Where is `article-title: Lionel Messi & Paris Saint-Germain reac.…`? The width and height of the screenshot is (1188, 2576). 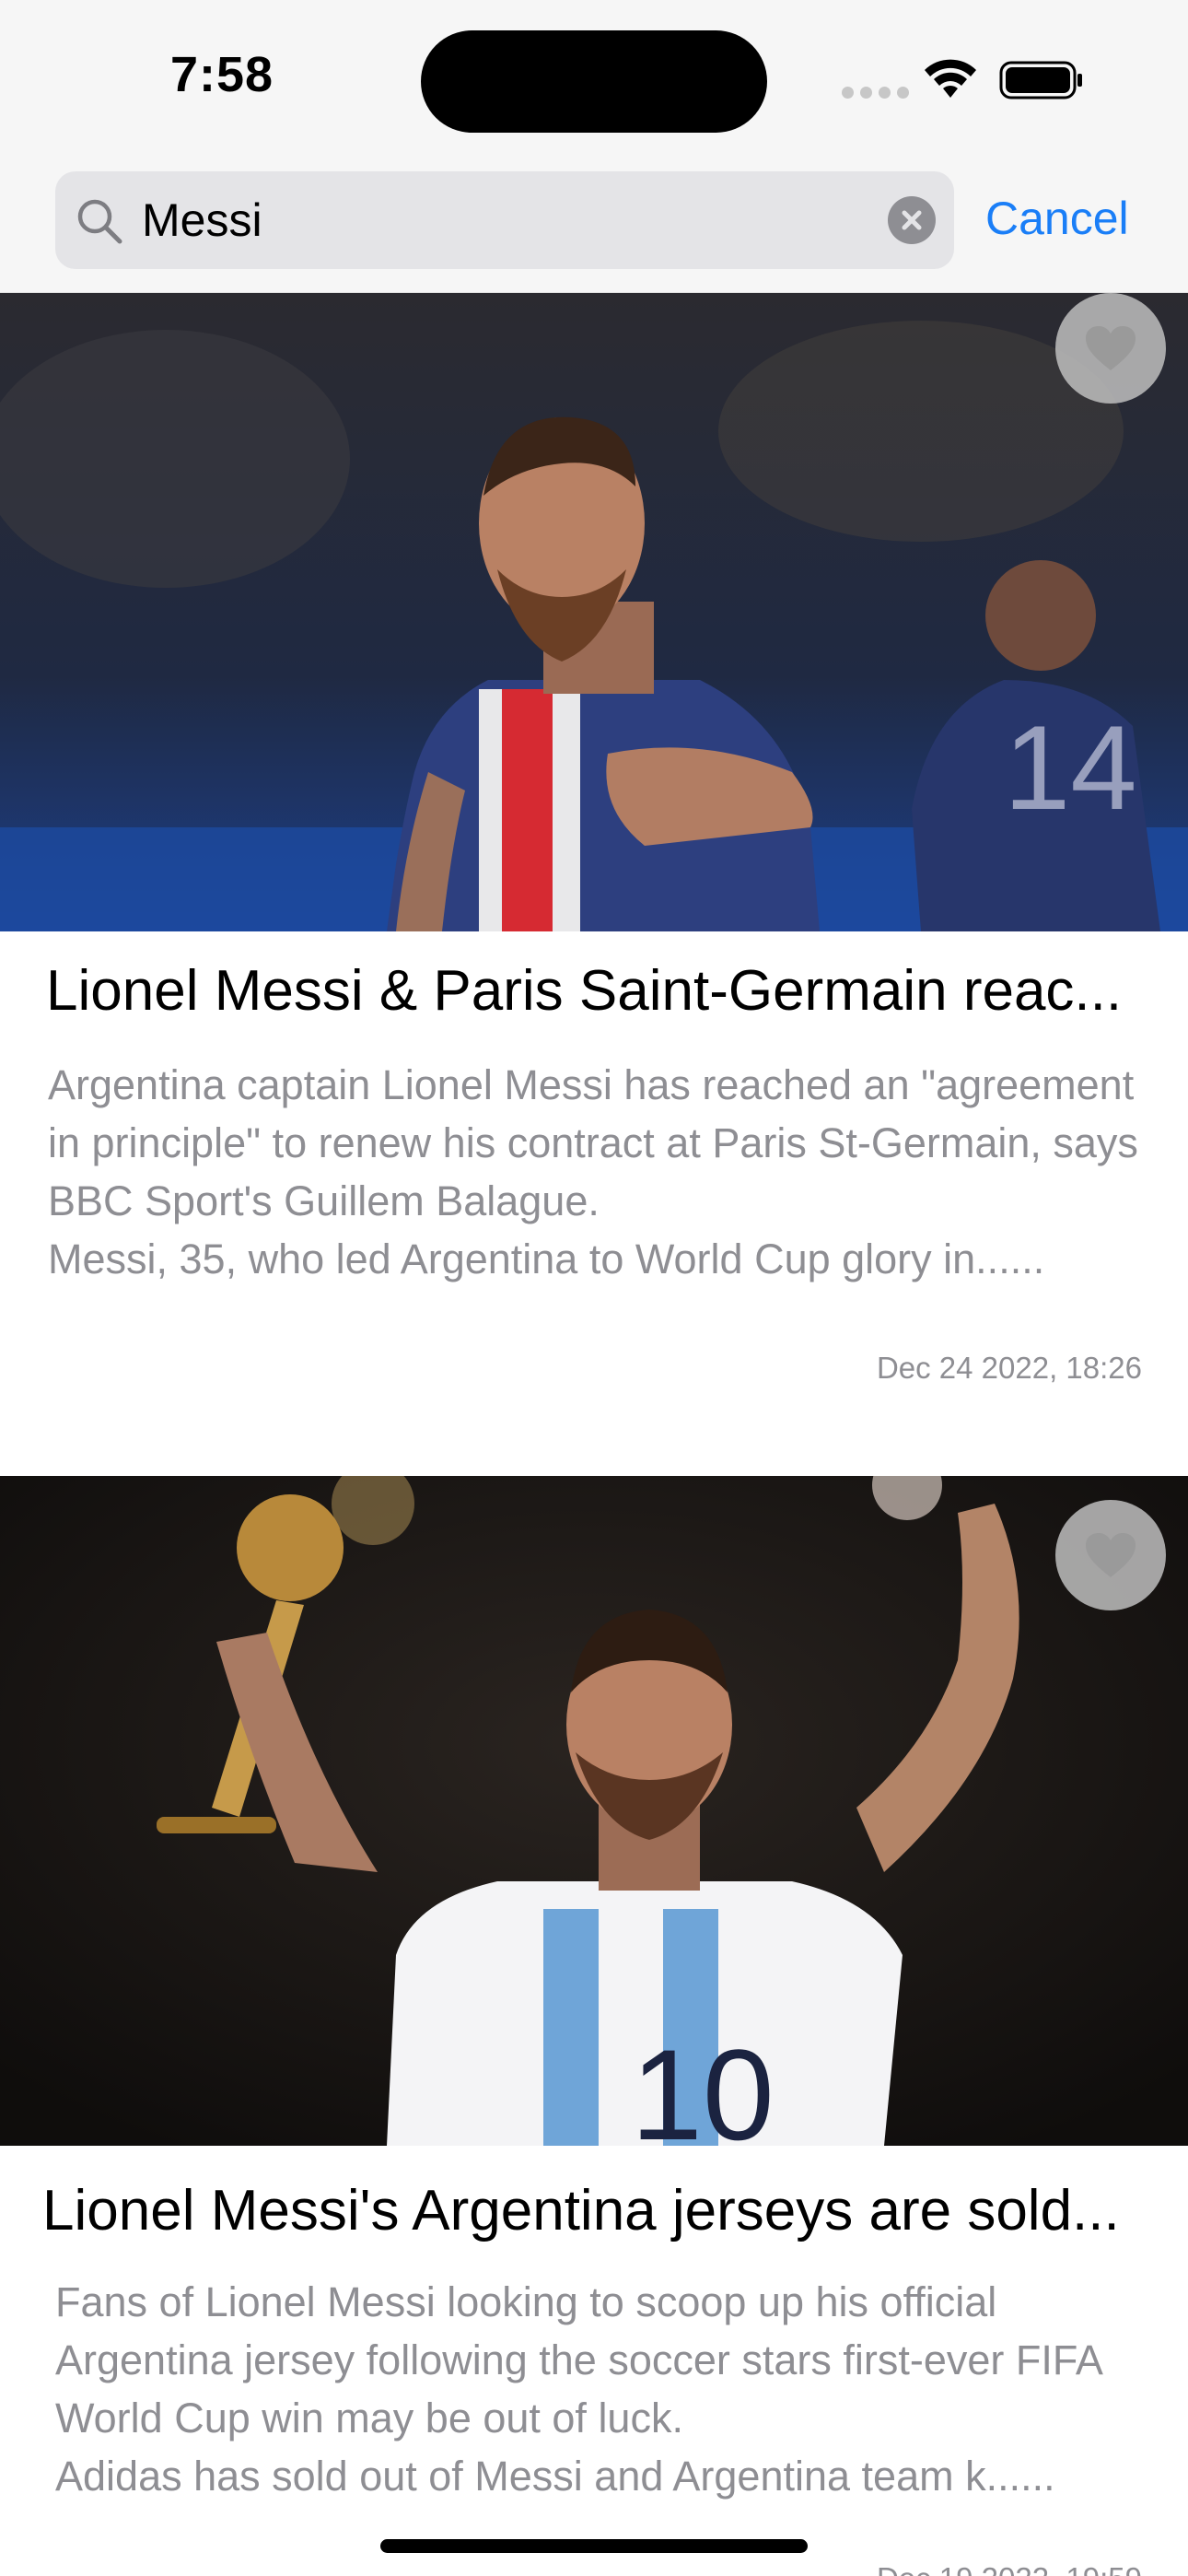 article-title: Lionel Messi & Paris Saint-Germain reac.… is located at coordinates (598, 991).